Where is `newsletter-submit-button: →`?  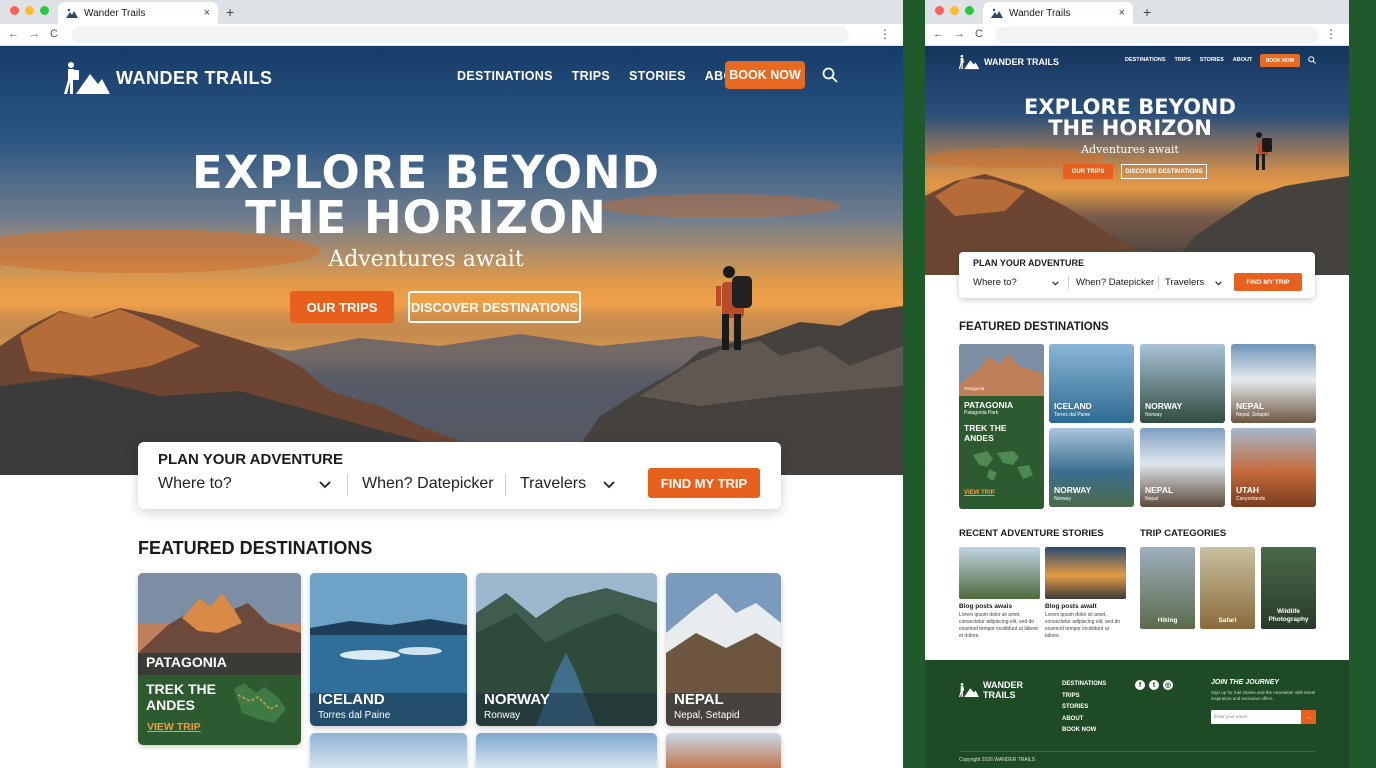
newsletter-submit-button: → is located at coordinates (1308, 717).